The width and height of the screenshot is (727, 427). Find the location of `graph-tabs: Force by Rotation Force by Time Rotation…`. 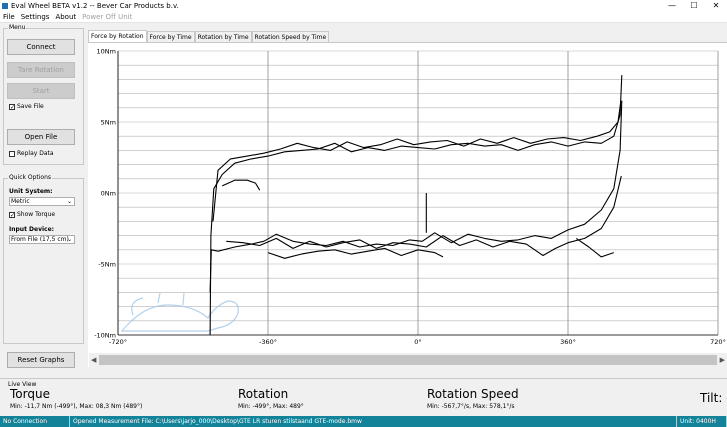

graph-tabs: Force by Rotation Force by Time Rotation… is located at coordinates (209, 36).